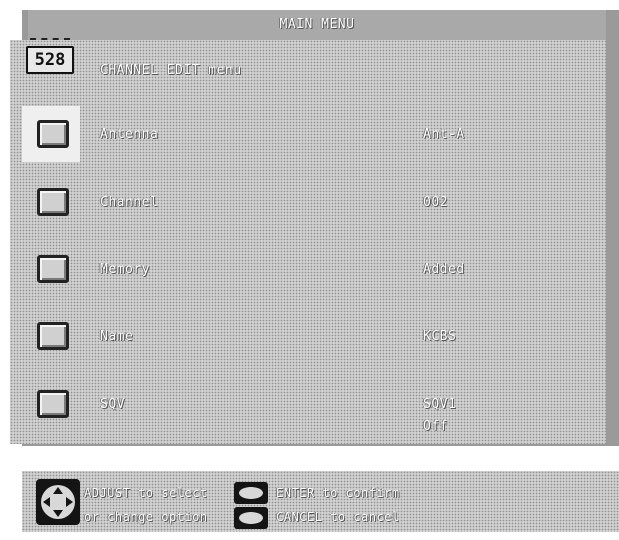 Image resolution: width=619 pixels, height=540 pixels. Describe the element at coordinates (129, 134) in the screenshot. I see `row-label-antenna: Antenna` at that location.